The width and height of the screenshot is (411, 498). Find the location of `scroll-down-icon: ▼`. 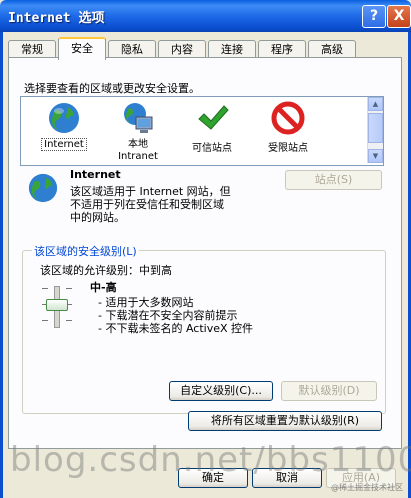

scroll-down-icon: ▼ is located at coordinates (375, 156).